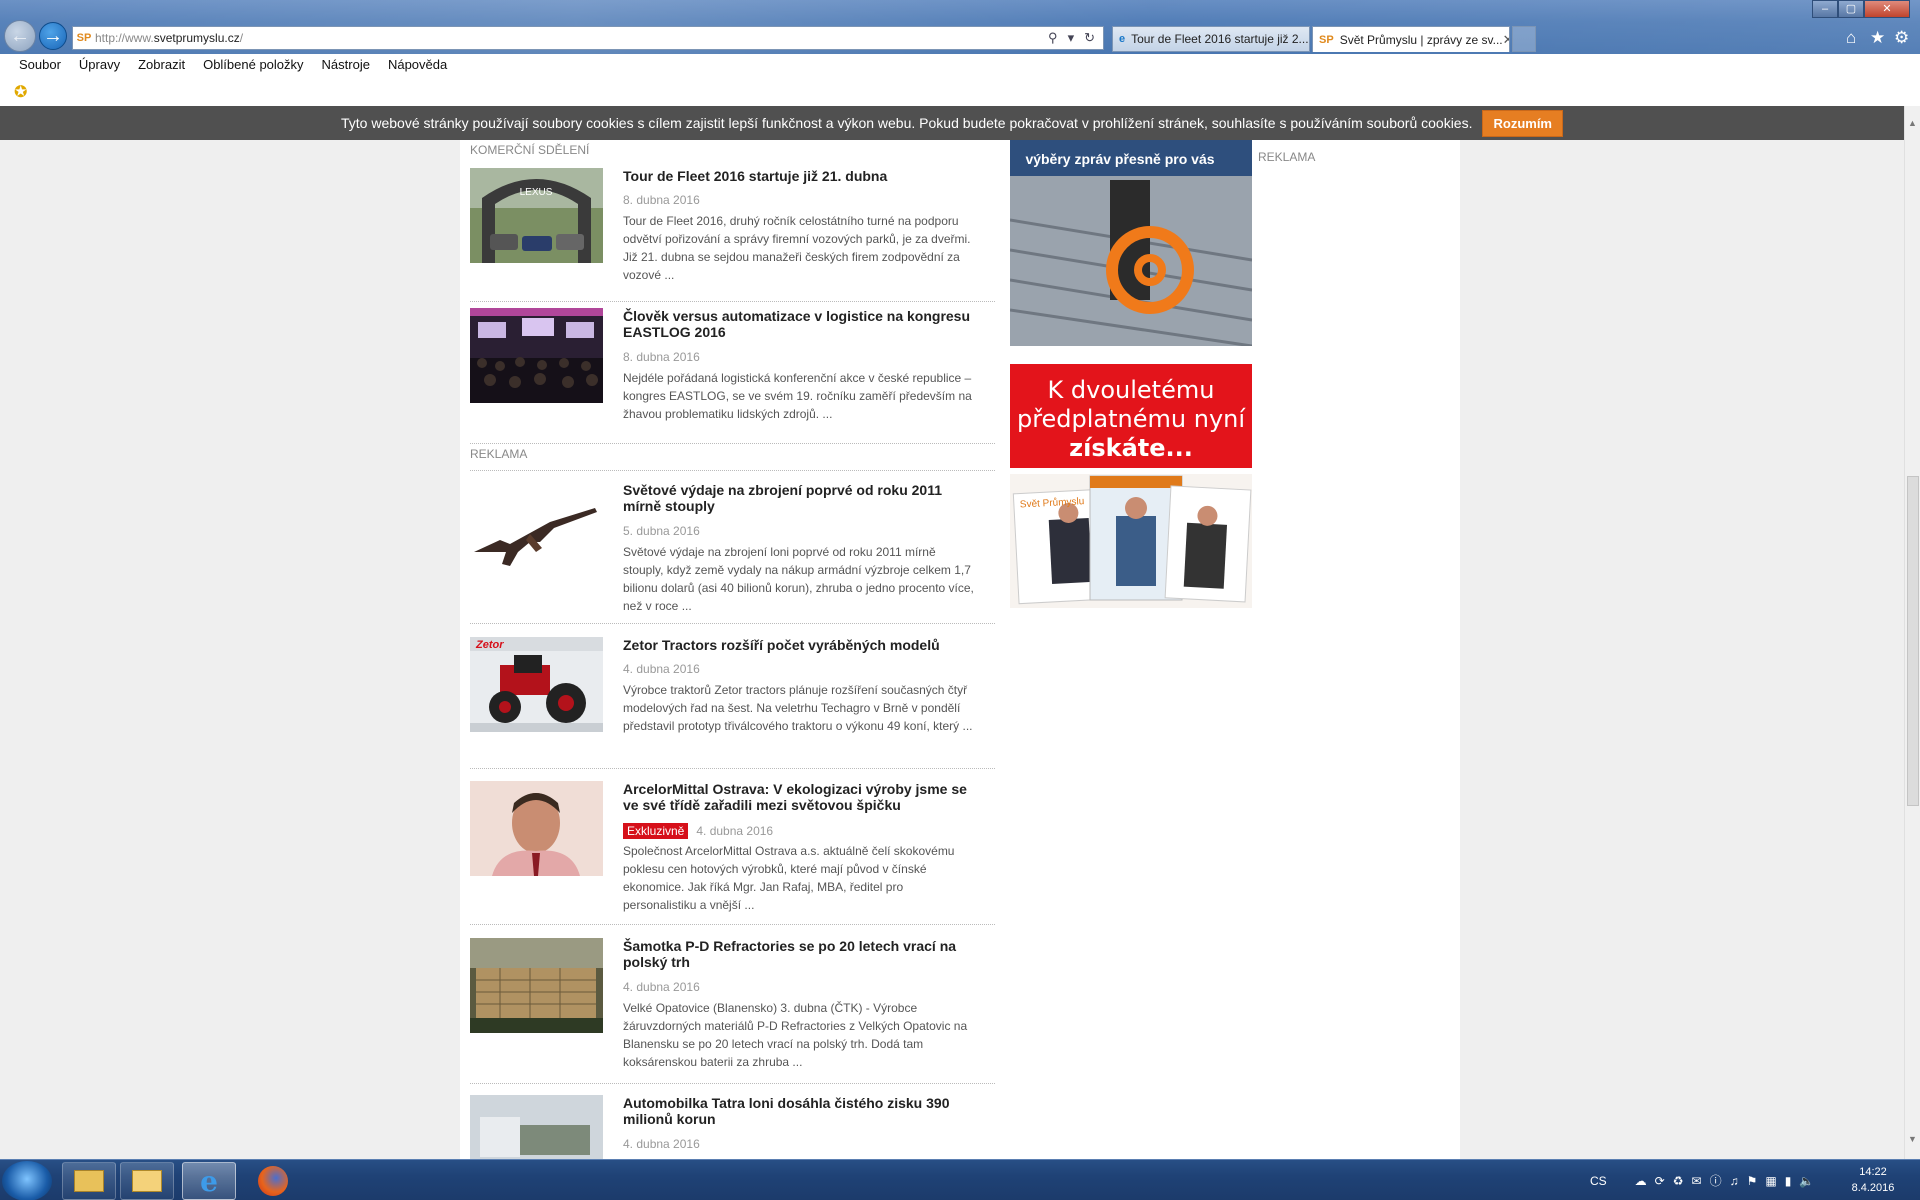 This screenshot has width=1920, height=1200. Describe the element at coordinates (1912, 123) in the screenshot. I see `scroll-up-icon: ▲` at that location.